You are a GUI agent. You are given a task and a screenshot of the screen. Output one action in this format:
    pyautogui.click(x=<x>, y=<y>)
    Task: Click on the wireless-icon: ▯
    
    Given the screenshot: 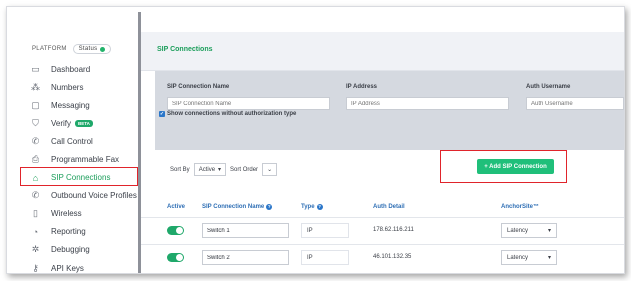 What is the action you would take?
    pyautogui.click(x=35, y=213)
    